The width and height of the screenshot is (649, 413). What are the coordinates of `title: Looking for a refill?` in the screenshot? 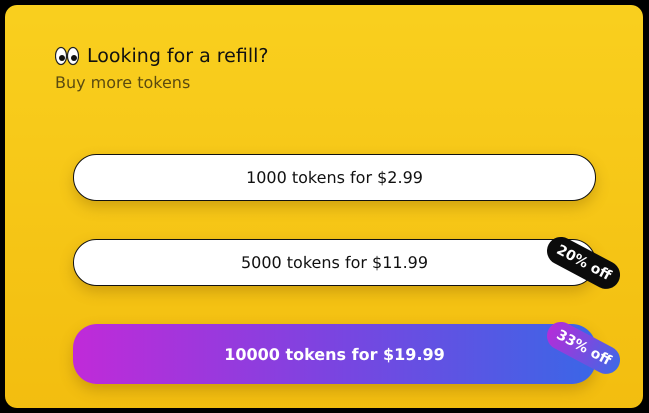 It's located at (177, 56).